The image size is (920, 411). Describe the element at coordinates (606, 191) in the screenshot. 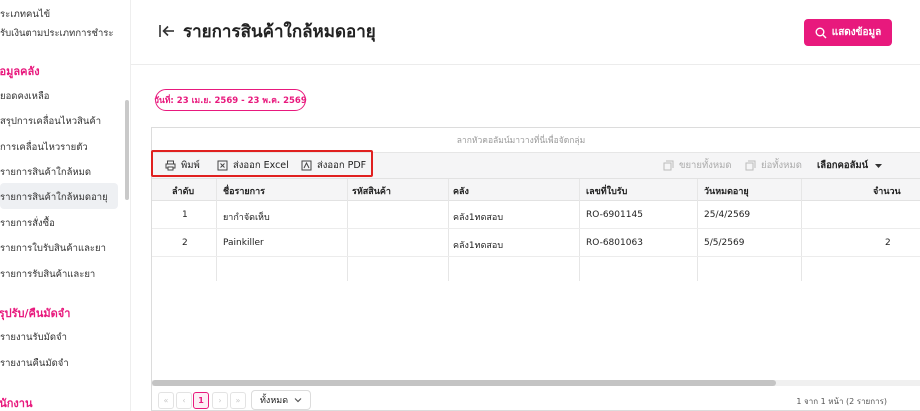

I see `col-header-receipt: เลขที่ใบรับ` at that location.